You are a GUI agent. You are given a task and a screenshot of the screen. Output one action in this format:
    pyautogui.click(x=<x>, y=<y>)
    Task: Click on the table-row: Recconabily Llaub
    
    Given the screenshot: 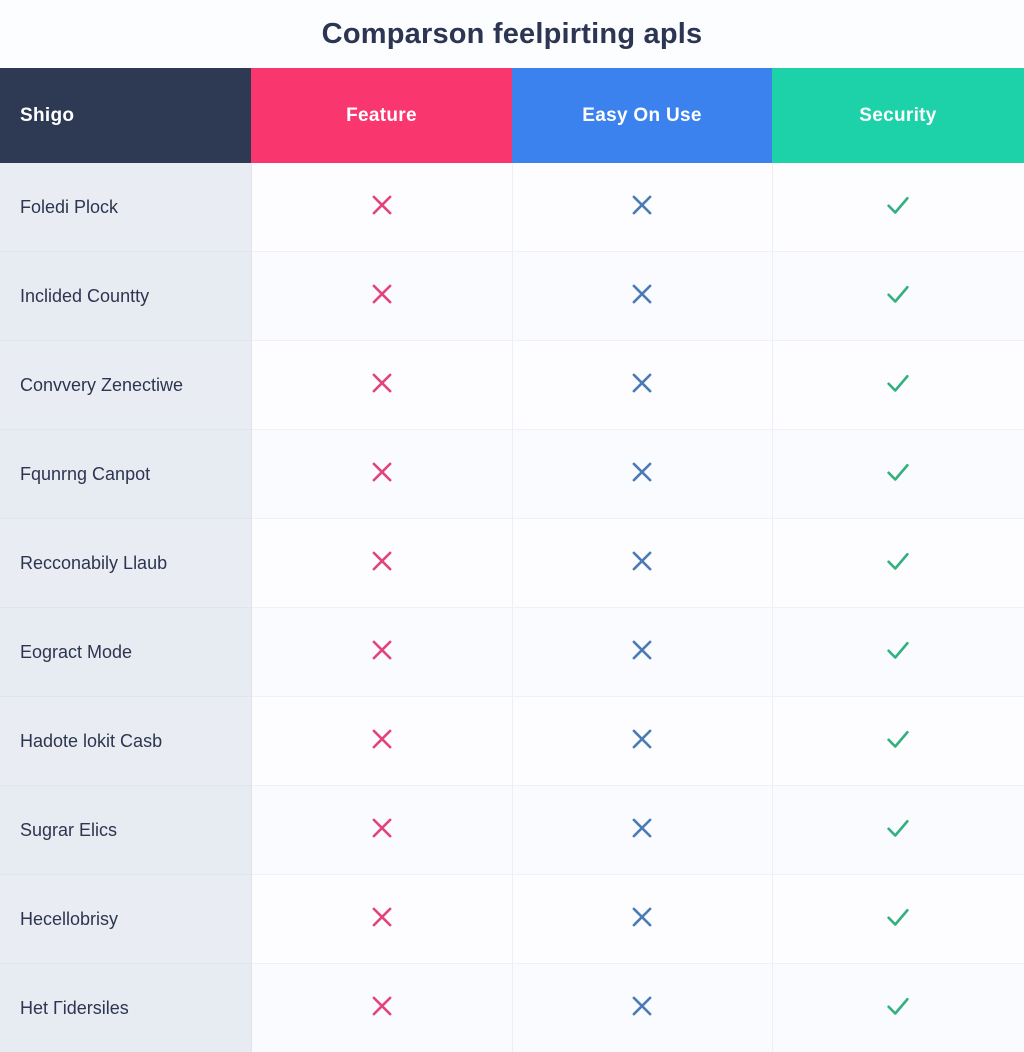 What is the action you would take?
    pyautogui.click(x=512, y=563)
    